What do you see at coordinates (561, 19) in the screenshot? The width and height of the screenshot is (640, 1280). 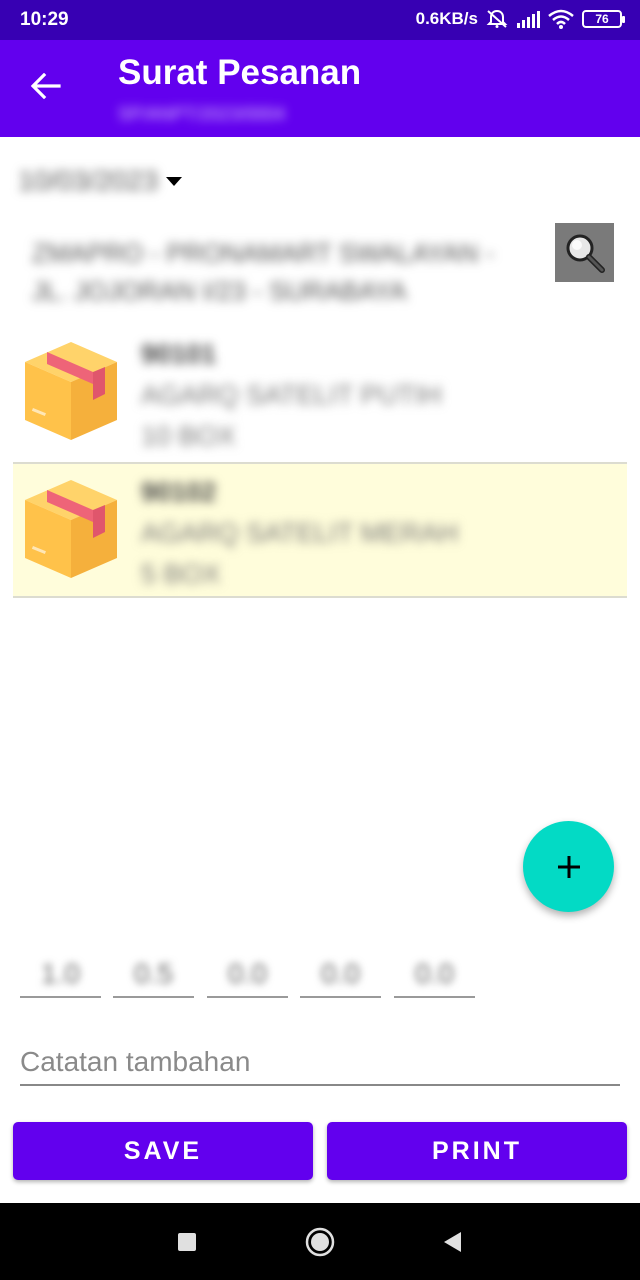 I see `wifi-icon` at bounding box center [561, 19].